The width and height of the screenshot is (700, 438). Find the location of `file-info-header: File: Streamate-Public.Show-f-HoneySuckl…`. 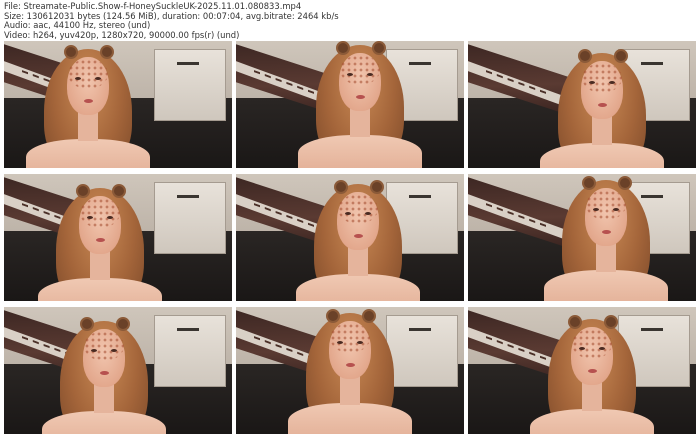

file-info-header: File: Streamate-Public.Show-f-HoneySuckl… is located at coordinates (171, 20).